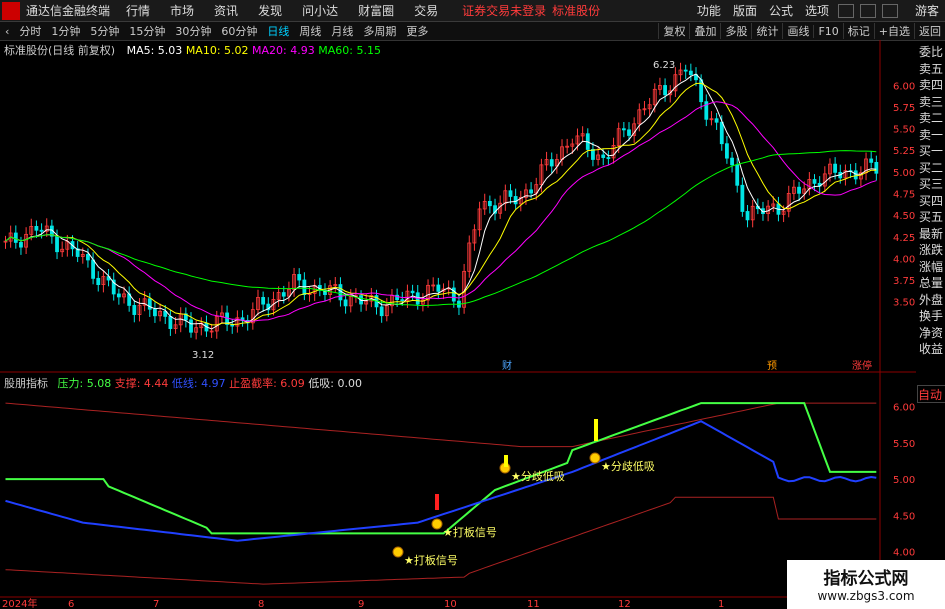  Describe the element at coordinates (904, 86) in the screenshot. I see `price-tick-label: 6.00` at that location.